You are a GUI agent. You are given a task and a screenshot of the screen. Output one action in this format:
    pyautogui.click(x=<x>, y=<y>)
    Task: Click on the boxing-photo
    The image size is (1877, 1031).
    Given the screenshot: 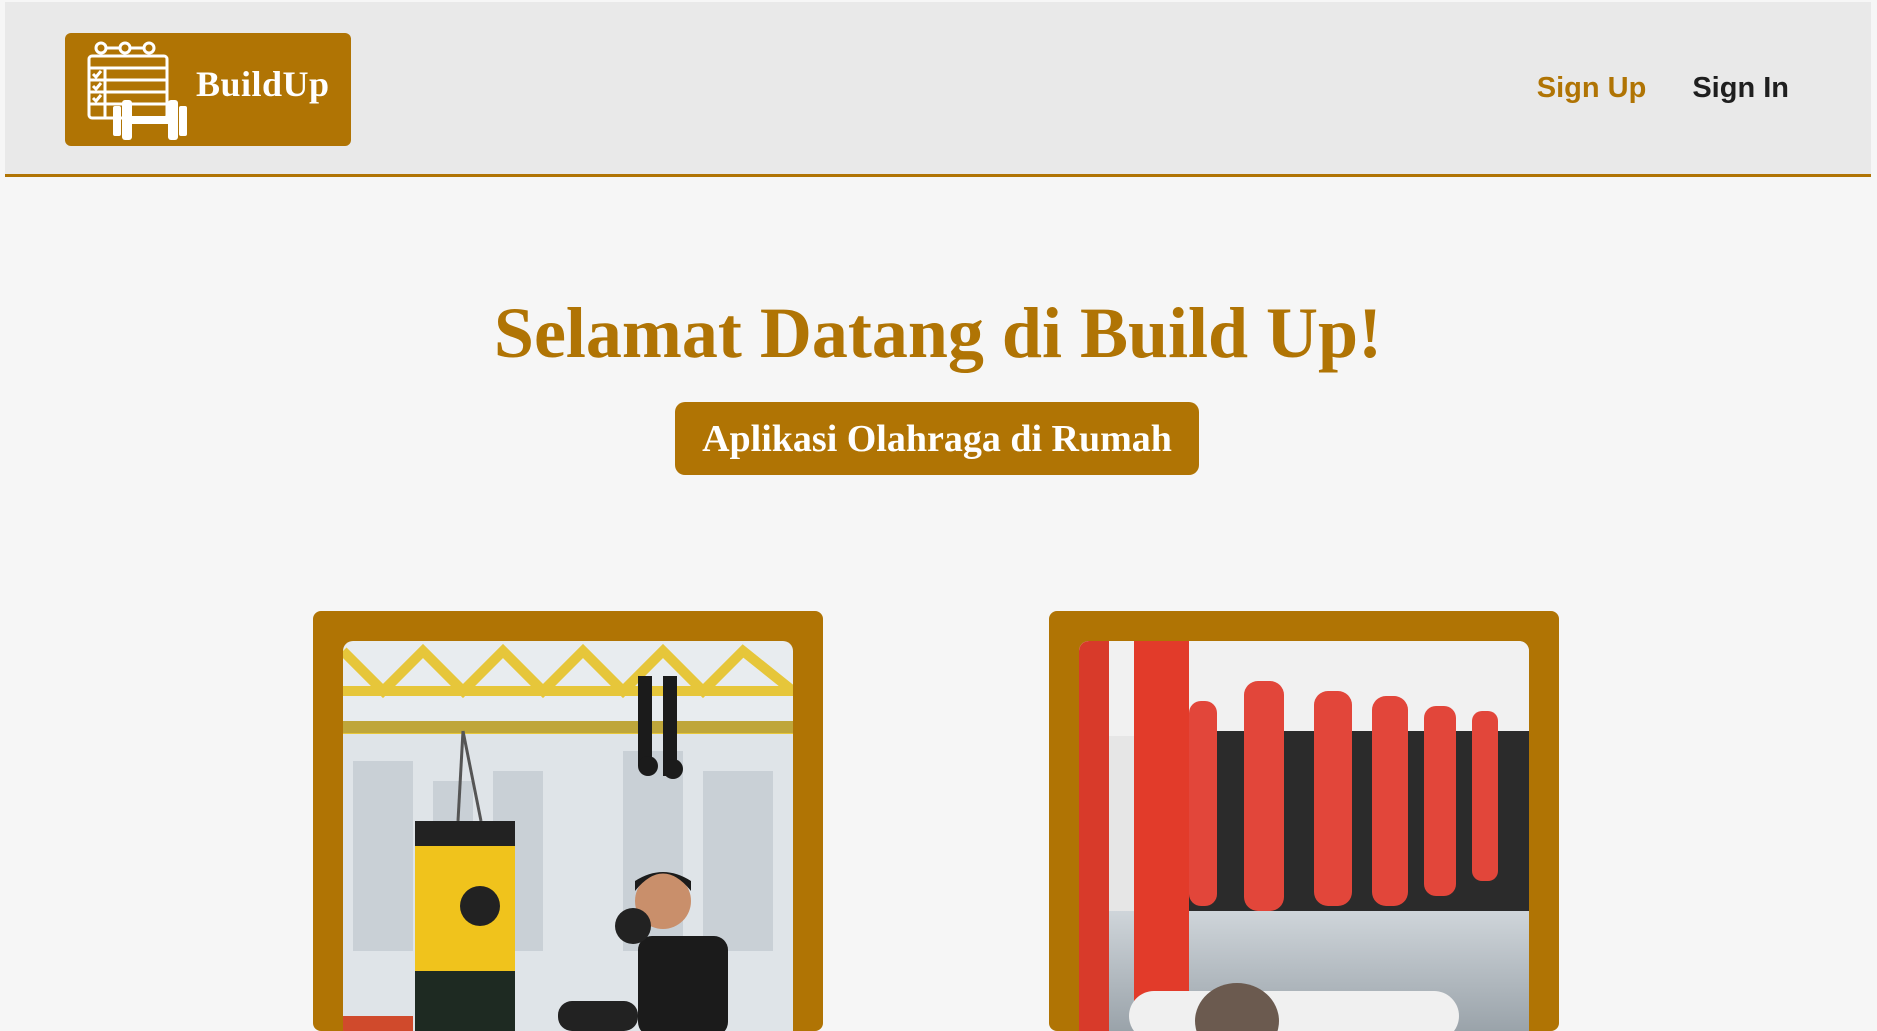 What is the action you would take?
    pyautogui.click(x=568, y=836)
    